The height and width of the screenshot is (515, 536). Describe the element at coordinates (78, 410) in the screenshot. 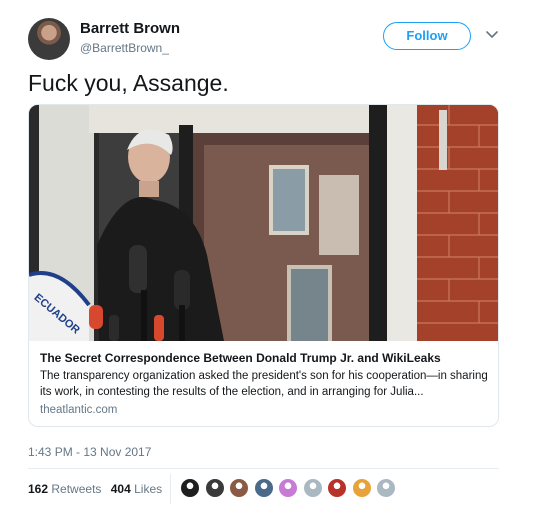

I see `card-domain: theatlantic.com` at that location.